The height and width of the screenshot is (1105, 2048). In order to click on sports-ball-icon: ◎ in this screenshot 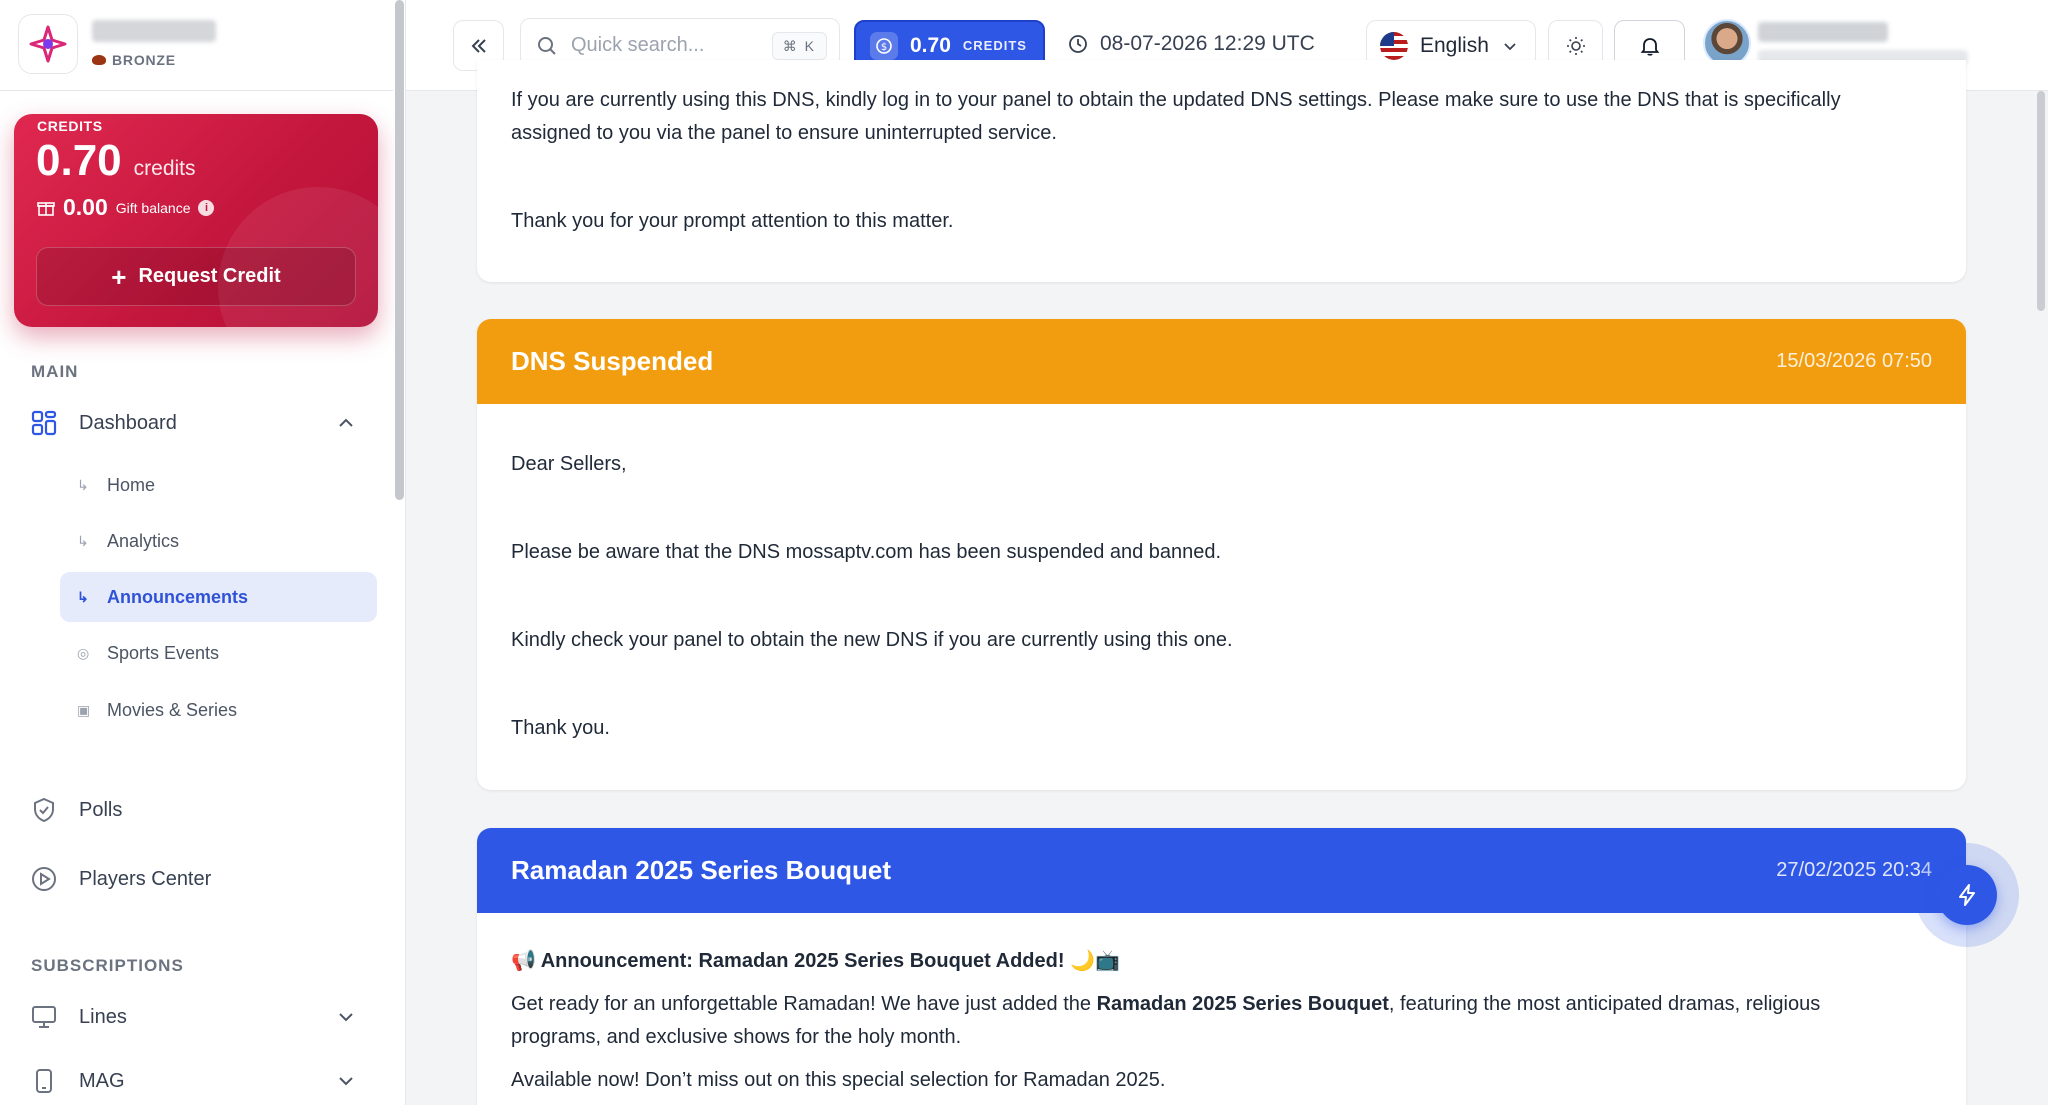, I will do `click(83, 652)`.